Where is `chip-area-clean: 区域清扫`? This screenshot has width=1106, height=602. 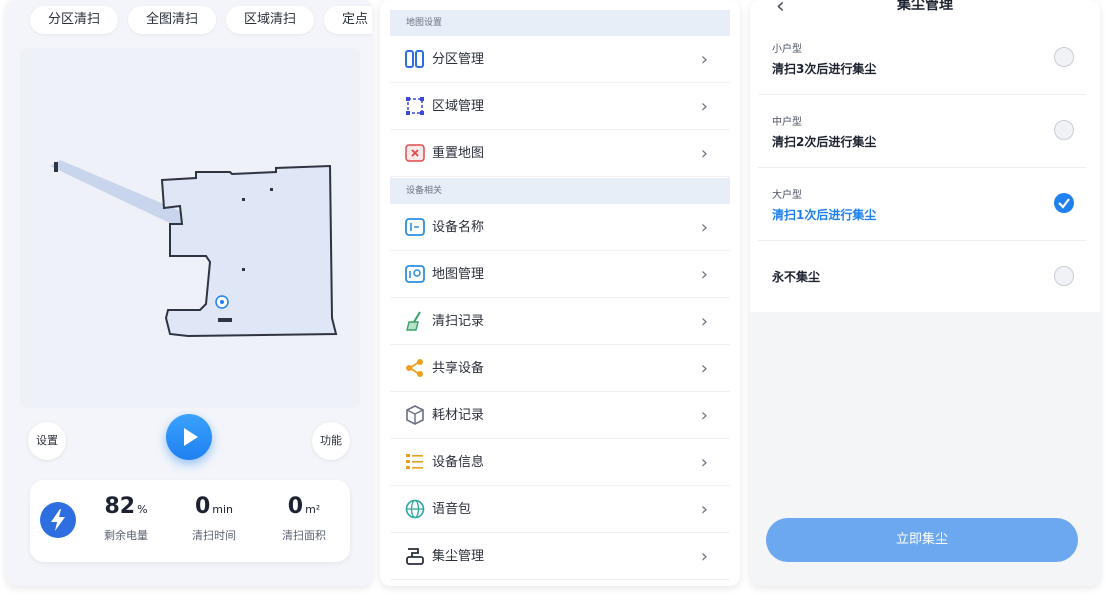
chip-area-clean: 区域清扫 is located at coordinates (270, 20).